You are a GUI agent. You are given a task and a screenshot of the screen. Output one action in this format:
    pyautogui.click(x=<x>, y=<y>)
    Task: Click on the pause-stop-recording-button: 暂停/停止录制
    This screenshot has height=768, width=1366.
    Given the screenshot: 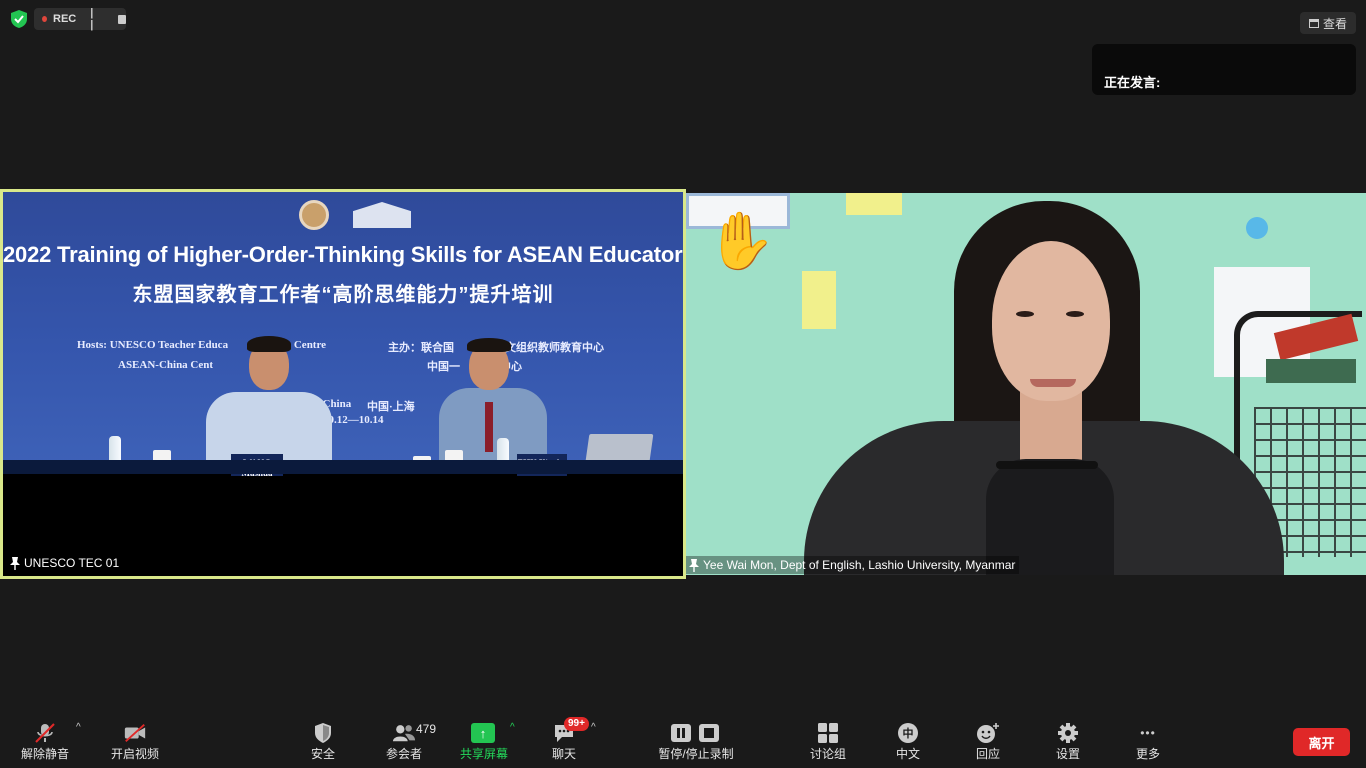 What is the action you would take?
    pyautogui.click(x=696, y=742)
    